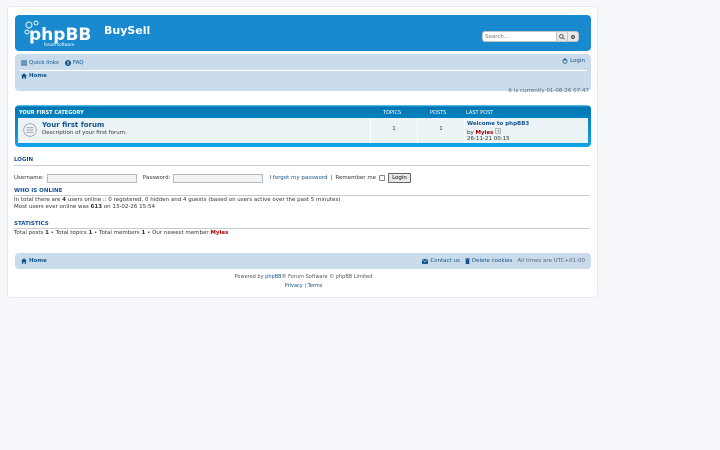  What do you see at coordinates (327, 277) in the screenshot?
I see `powered-post: ® Forum Software © phpBB Limited` at bounding box center [327, 277].